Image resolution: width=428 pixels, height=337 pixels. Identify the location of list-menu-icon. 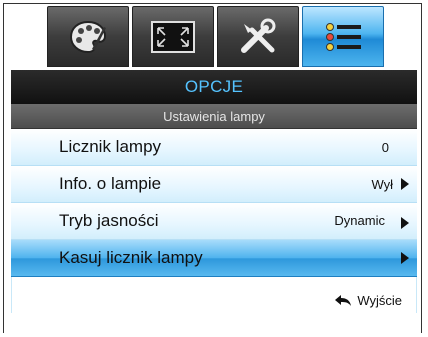
(343, 36).